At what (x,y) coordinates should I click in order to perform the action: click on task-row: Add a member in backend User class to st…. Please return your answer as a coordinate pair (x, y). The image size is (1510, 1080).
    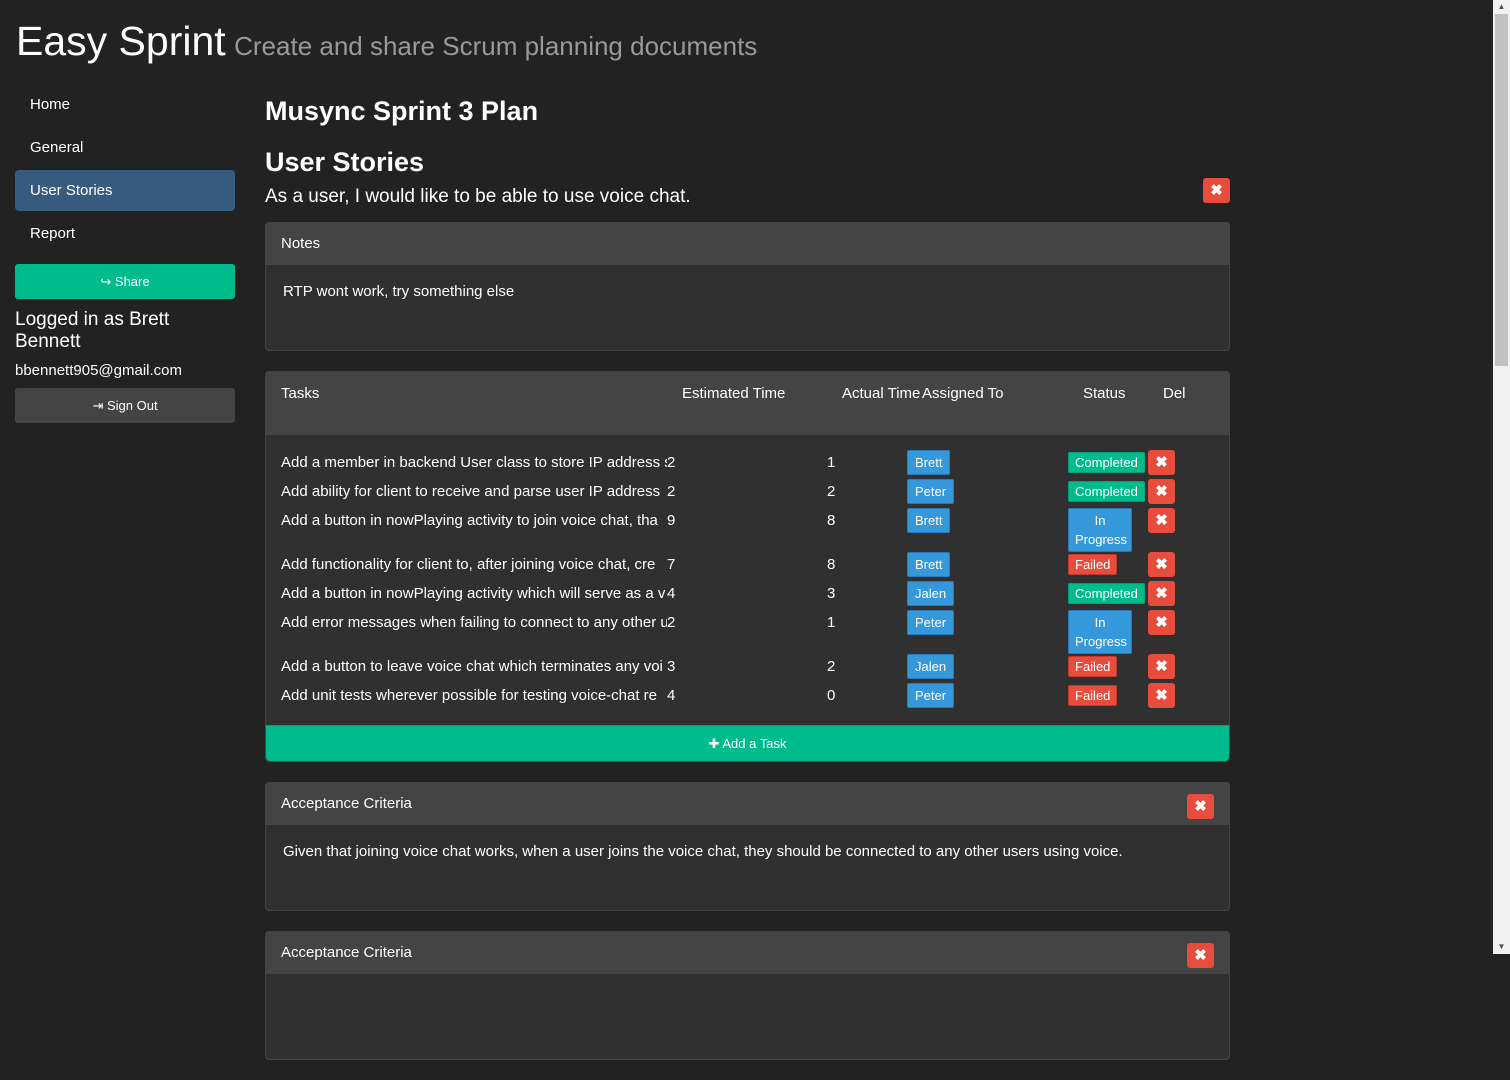
    Looking at the image, I should click on (747, 463).